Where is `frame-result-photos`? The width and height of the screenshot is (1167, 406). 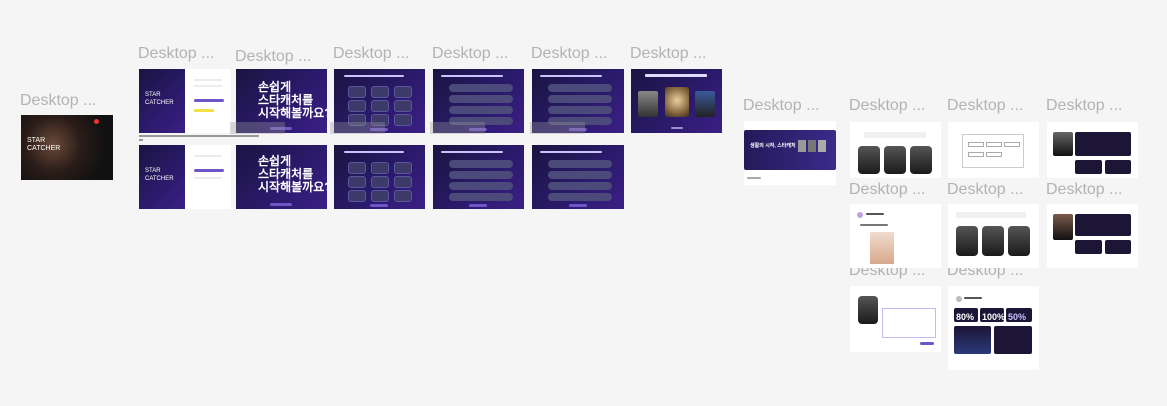
frame-result-photos is located at coordinates (676, 101).